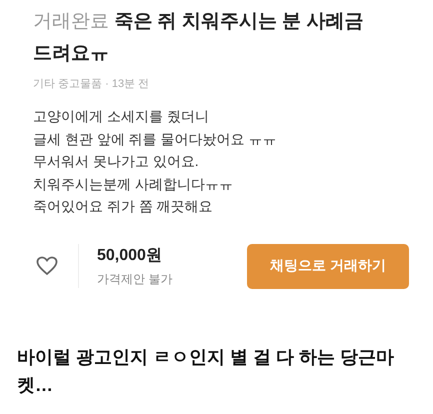 Image resolution: width=433 pixels, height=414 pixels. What do you see at coordinates (123, 206) in the screenshot?
I see `description-line: 죽어있어요 쥐가 쫌 깨끗해요` at bounding box center [123, 206].